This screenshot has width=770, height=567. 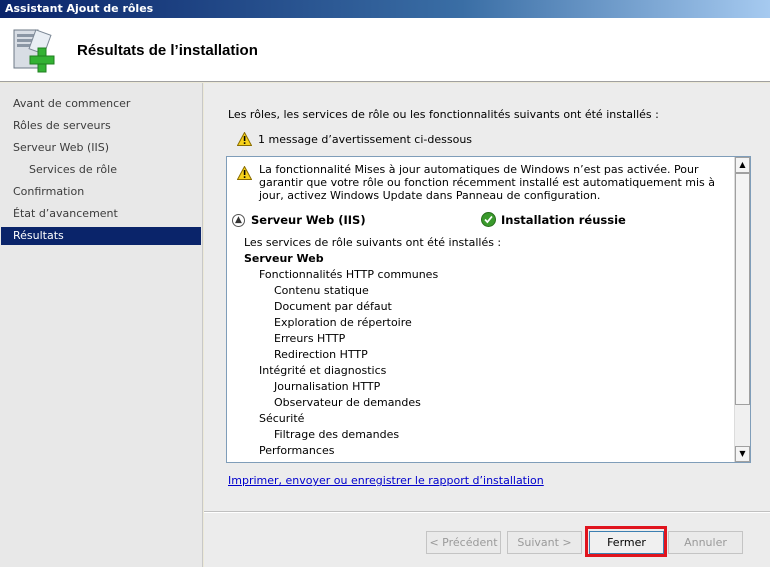 What do you see at coordinates (347, 402) in the screenshot?
I see `list-item: Observateur de demandes` at bounding box center [347, 402].